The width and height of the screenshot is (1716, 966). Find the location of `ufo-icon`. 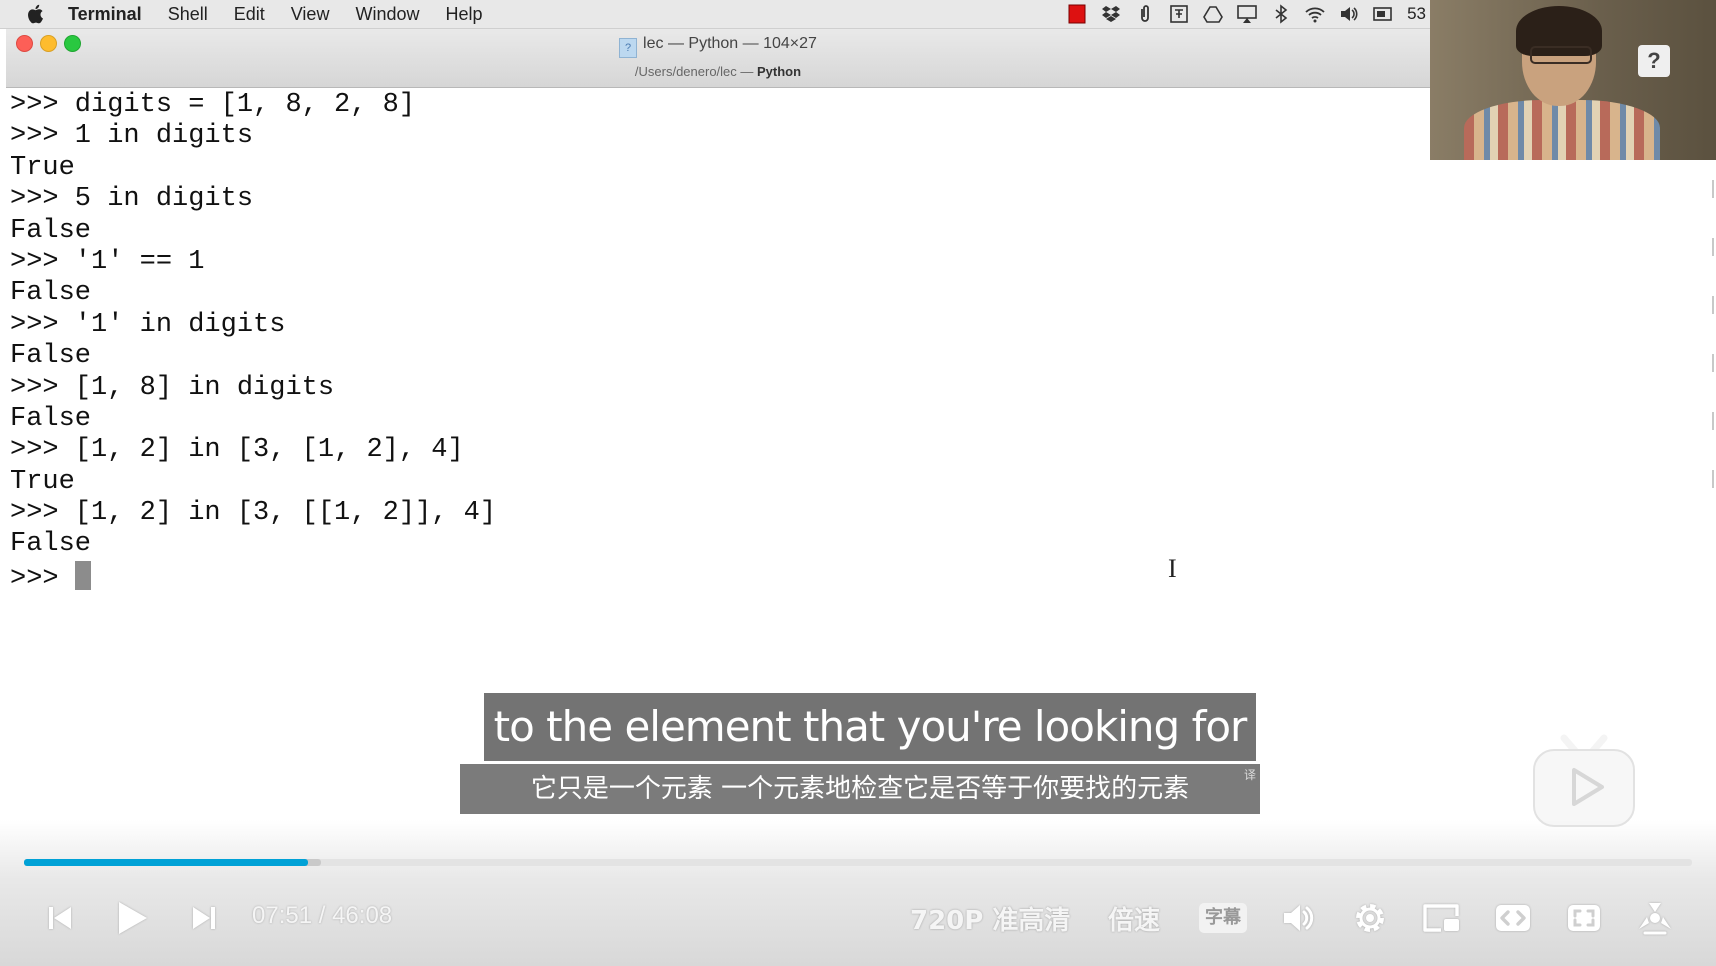

ufo-icon is located at coordinates (1655, 919).